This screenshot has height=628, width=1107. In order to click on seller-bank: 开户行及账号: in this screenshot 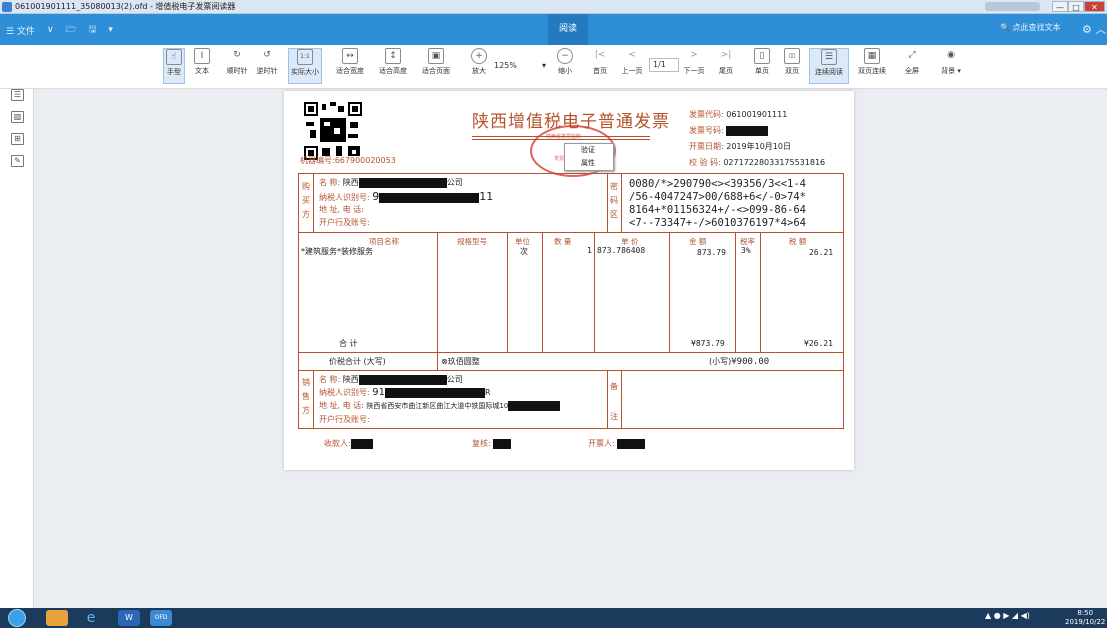, I will do `click(344, 419)`.